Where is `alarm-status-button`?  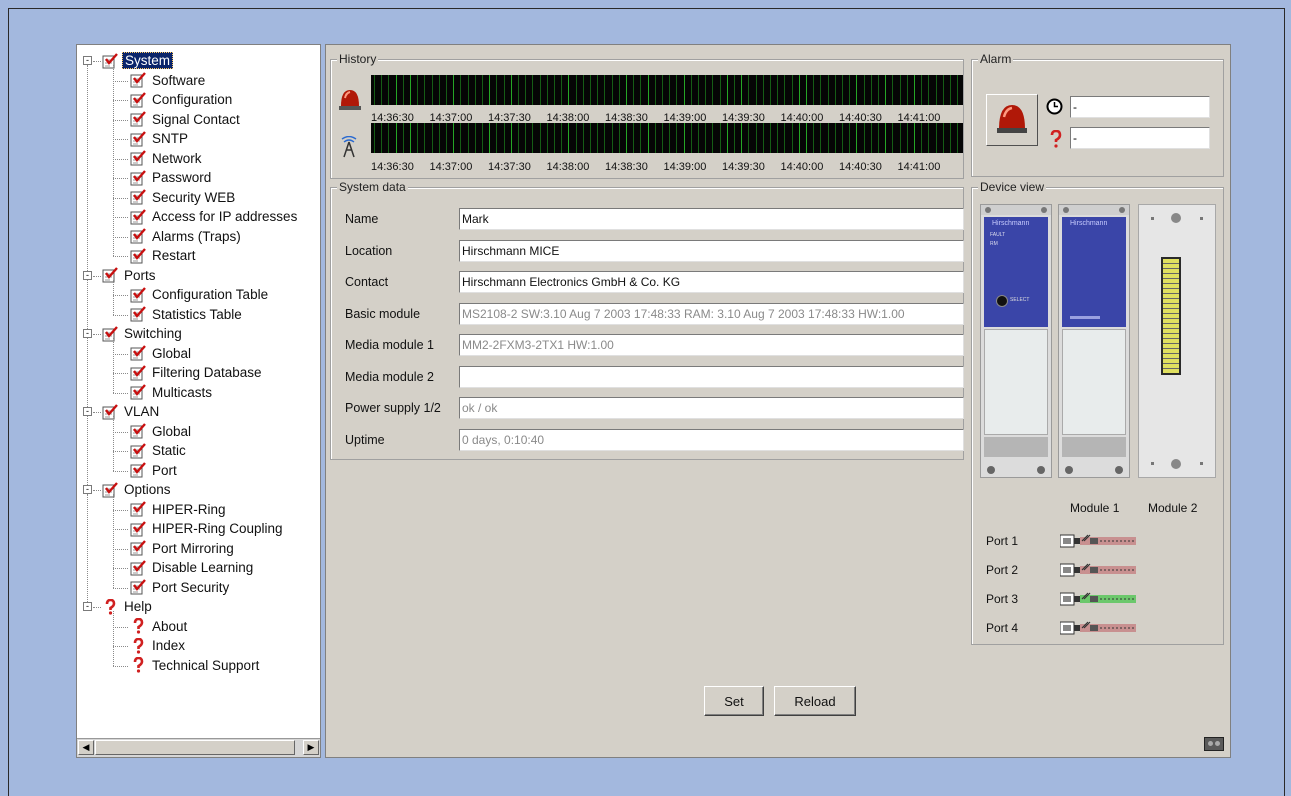
alarm-status-button is located at coordinates (1012, 120).